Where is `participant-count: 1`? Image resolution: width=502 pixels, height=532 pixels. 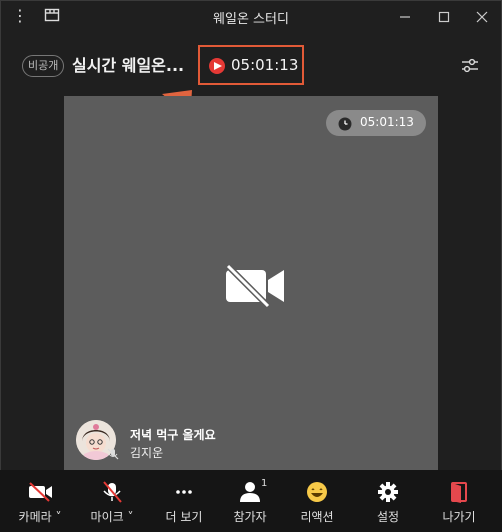 participant-count: 1 is located at coordinates (264, 483).